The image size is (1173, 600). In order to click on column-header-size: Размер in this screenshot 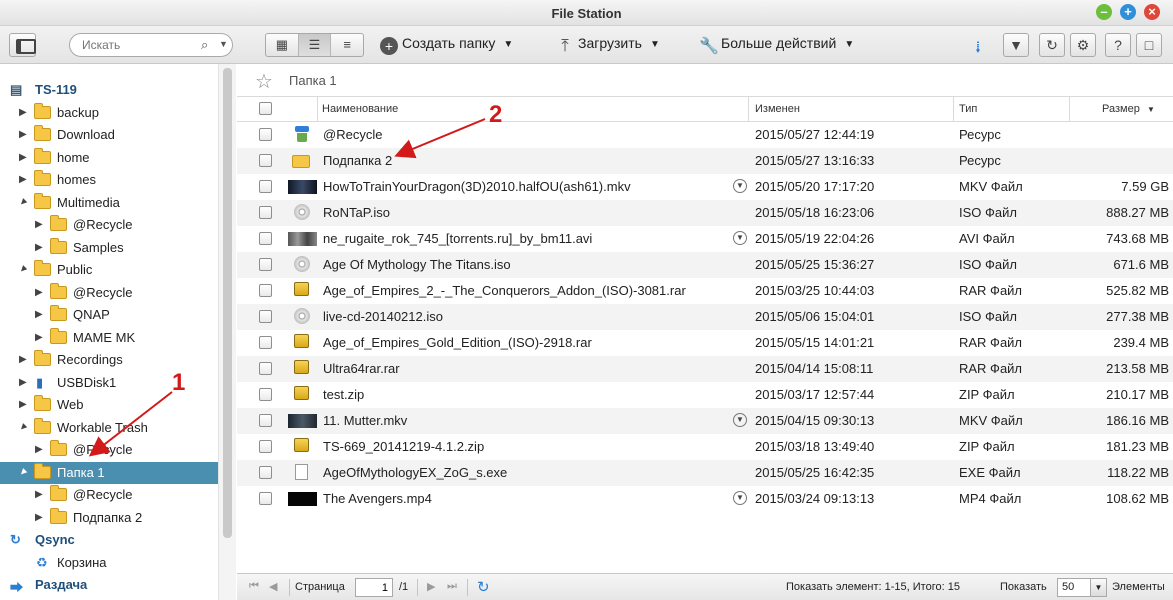, I will do `click(1121, 109)`.